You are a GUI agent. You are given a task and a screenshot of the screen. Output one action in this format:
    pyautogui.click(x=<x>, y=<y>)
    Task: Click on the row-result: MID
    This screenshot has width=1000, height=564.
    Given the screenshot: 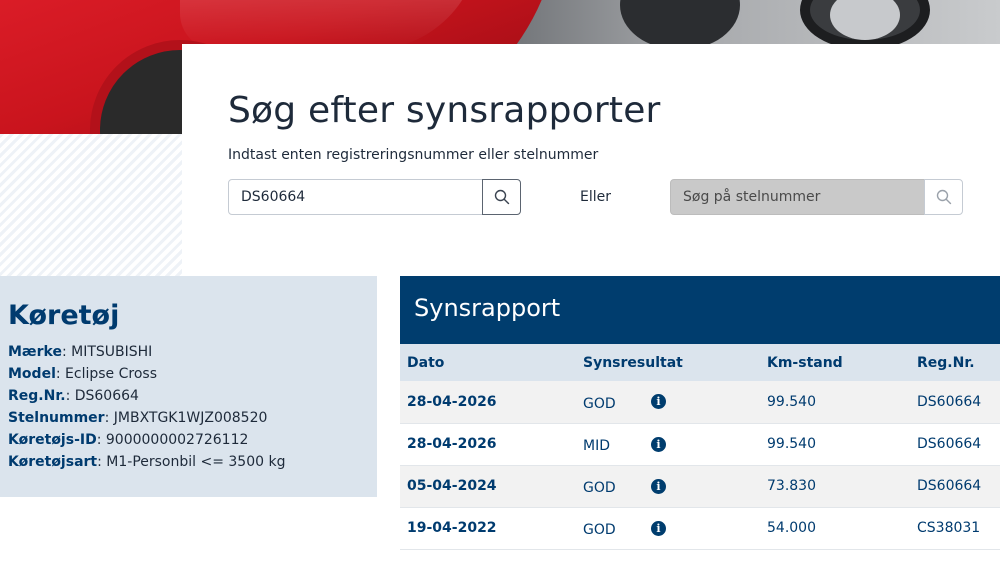 What is the action you would take?
    pyautogui.click(x=596, y=446)
    